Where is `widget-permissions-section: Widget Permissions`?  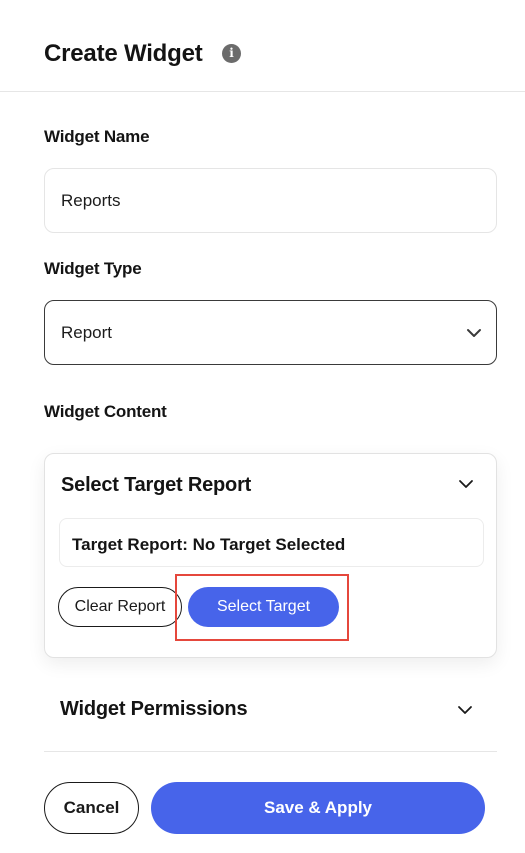 widget-permissions-section: Widget Permissions is located at coordinates (270, 716).